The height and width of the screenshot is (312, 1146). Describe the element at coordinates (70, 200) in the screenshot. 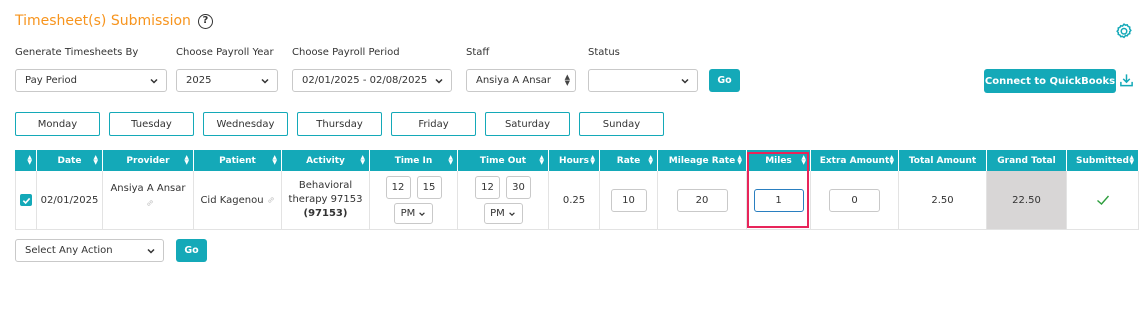

I see `date-cell: 02/01/2025` at that location.